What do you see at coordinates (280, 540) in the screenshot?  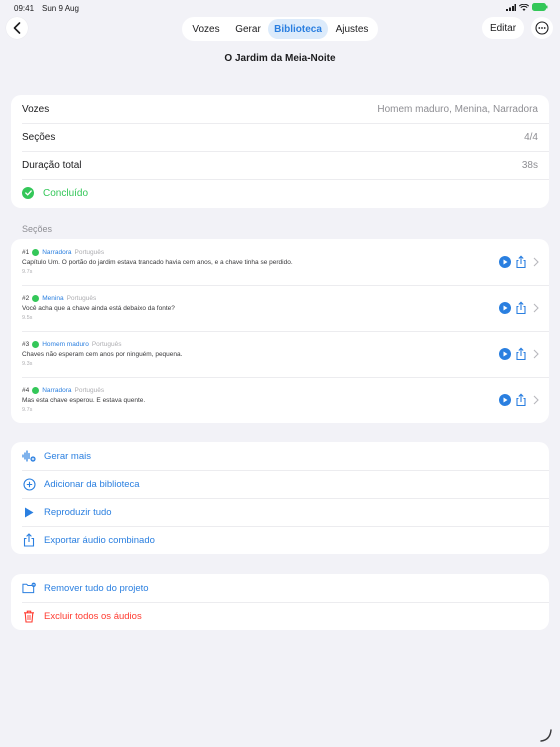 I see `export-combined-button: Exportar áudio combinado` at bounding box center [280, 540].